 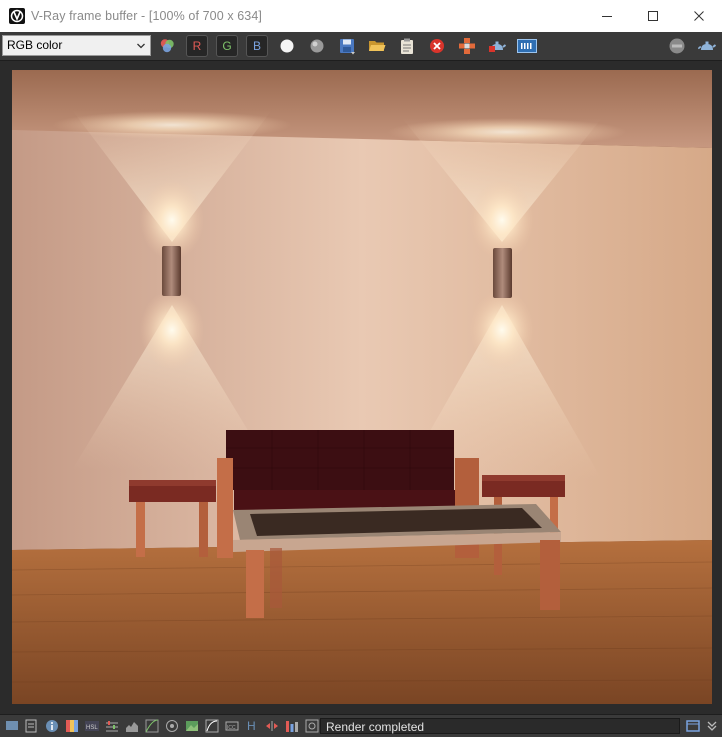 I want to click on render-last-button, so click(x=707, y=46).